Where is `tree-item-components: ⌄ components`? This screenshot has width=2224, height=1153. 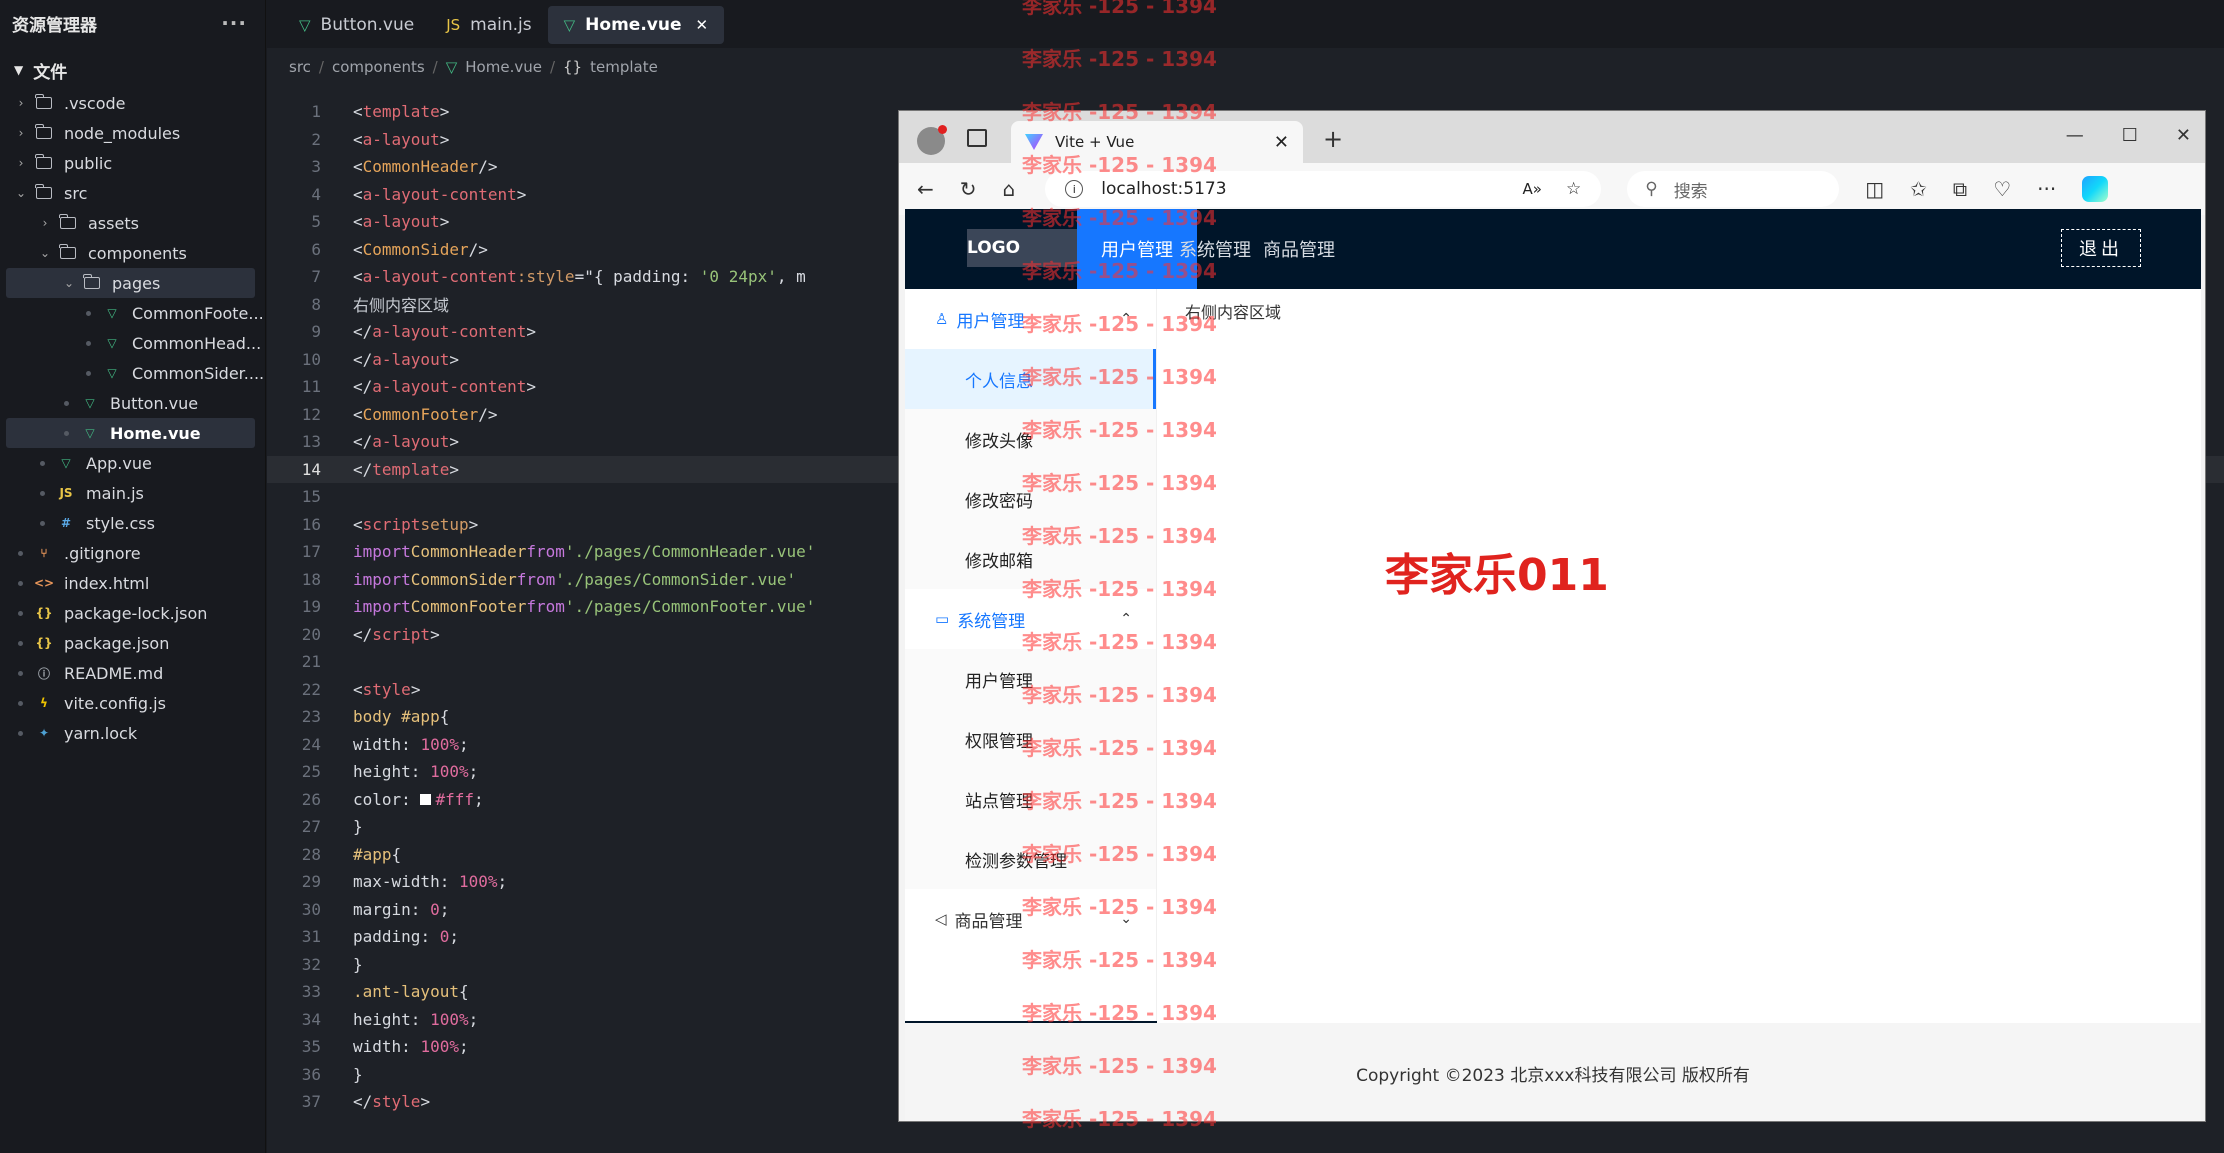
tree-item-components: ⌄ components is located at coordinates (132, 253).